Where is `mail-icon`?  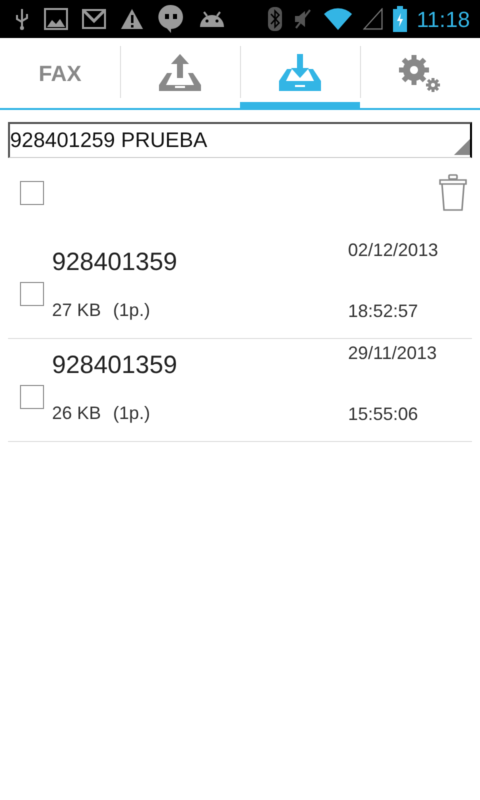
mail-icon is located at coordinates (94, 19).